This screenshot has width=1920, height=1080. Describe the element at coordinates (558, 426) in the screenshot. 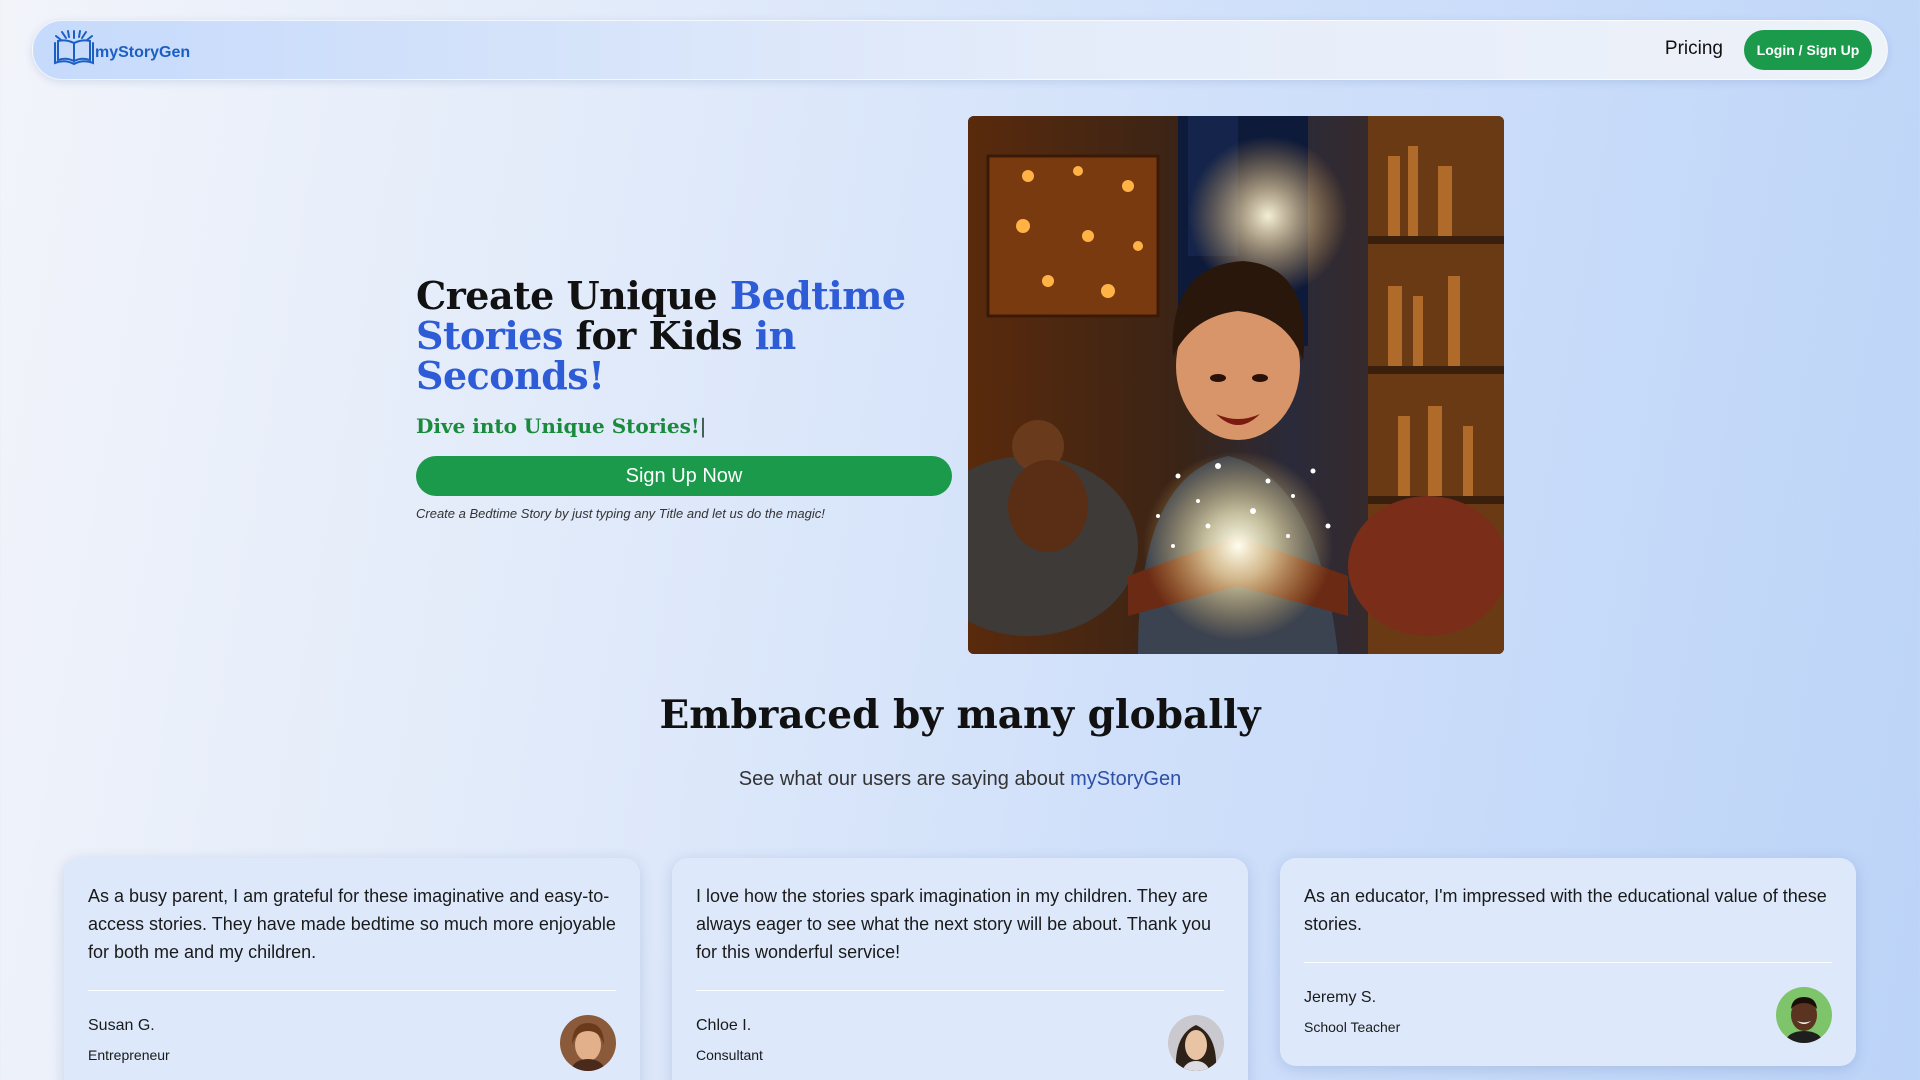

I see `hero-subtitle-text: Dive into Unique Stories!` at that location.